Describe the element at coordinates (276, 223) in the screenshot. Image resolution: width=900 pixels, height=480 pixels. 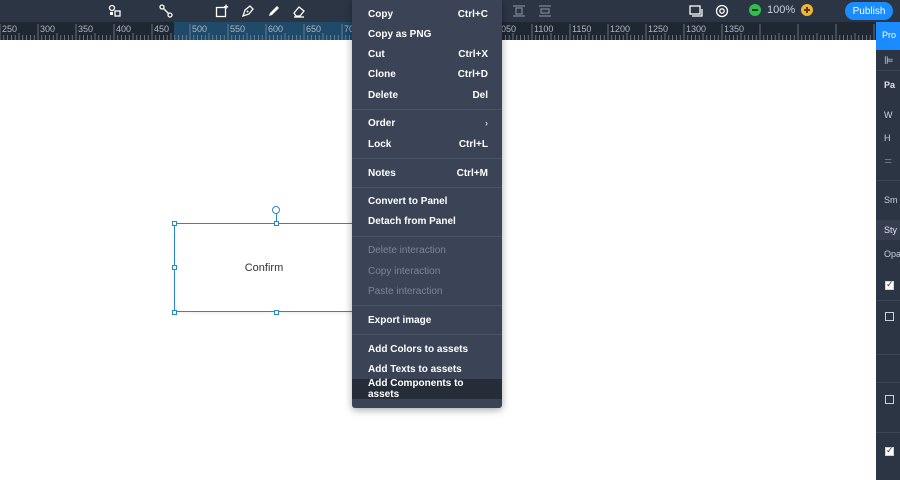
I see `resize-handle-n` at that location.